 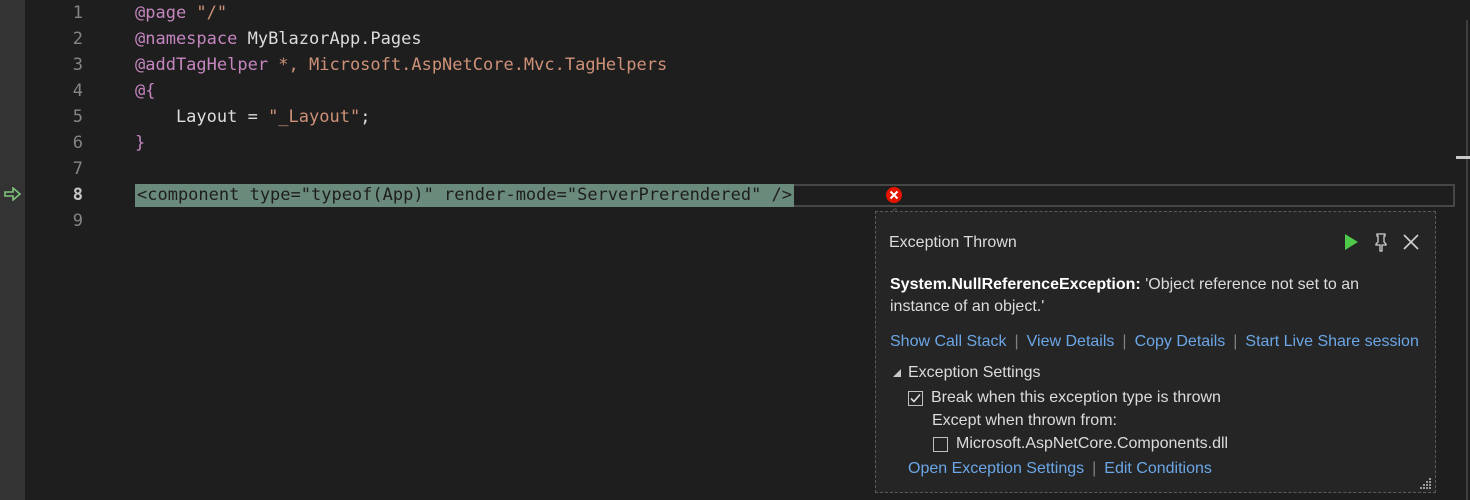 I want to click on exception-settings-label: Exception Settings, so click(x=974, y=372).